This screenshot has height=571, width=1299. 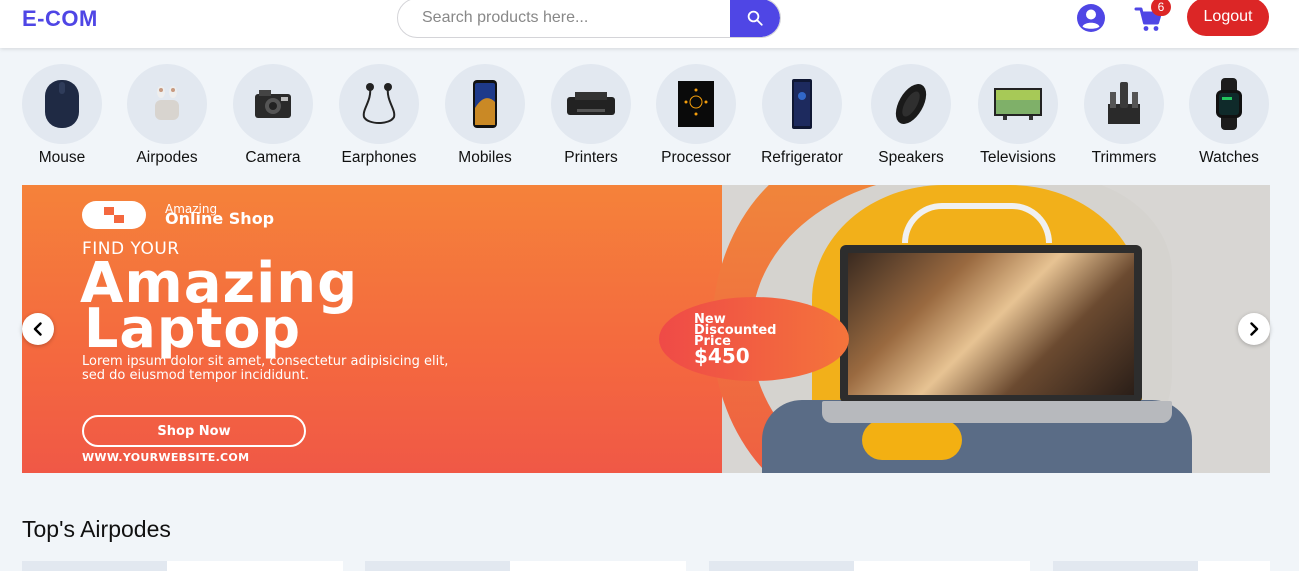 I want to click on banner-next-button, so click(x=1254, y=329).